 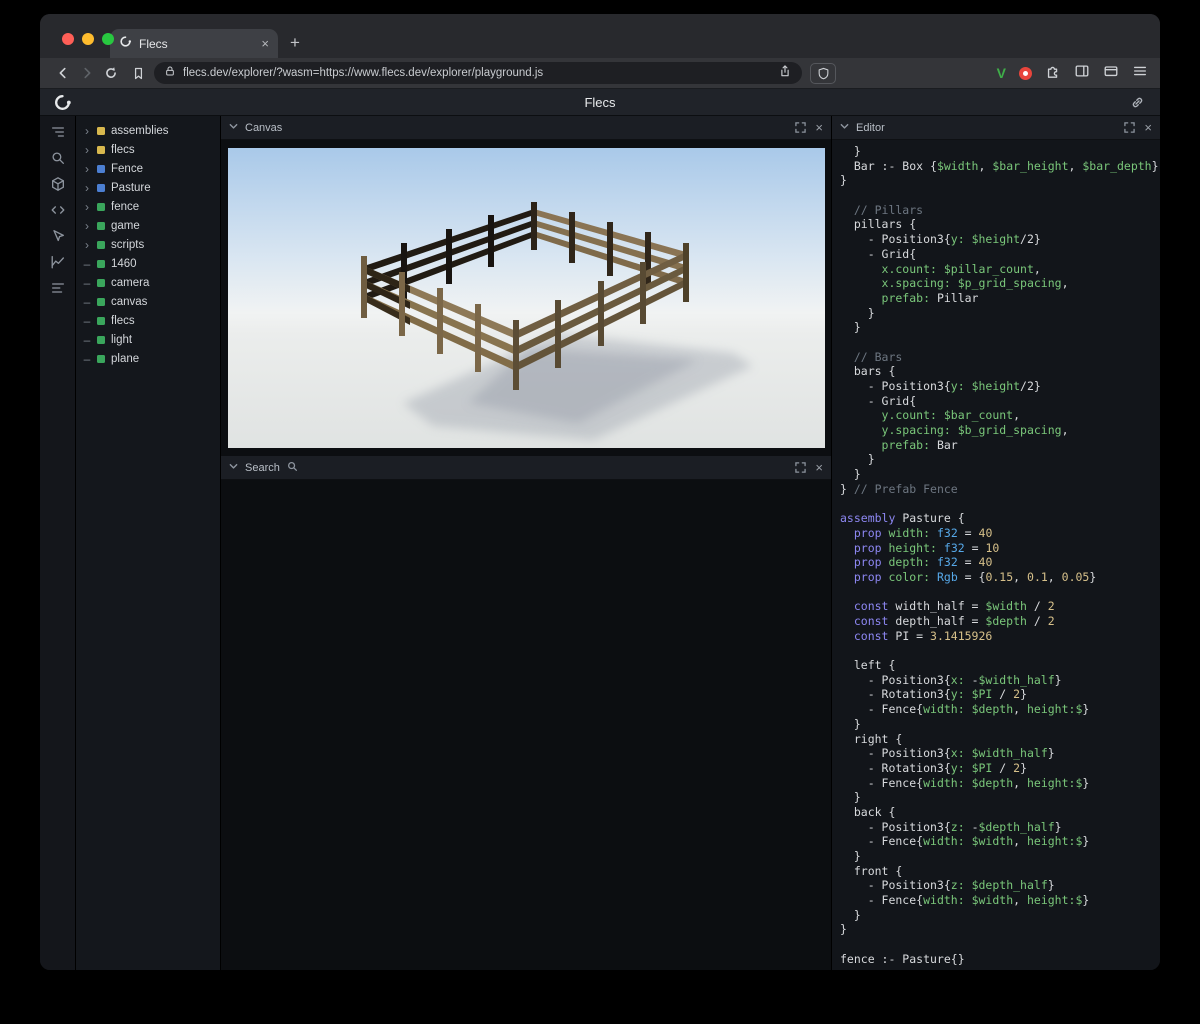 I want to click on red-extension-icon, so click(x=1025, y=73).